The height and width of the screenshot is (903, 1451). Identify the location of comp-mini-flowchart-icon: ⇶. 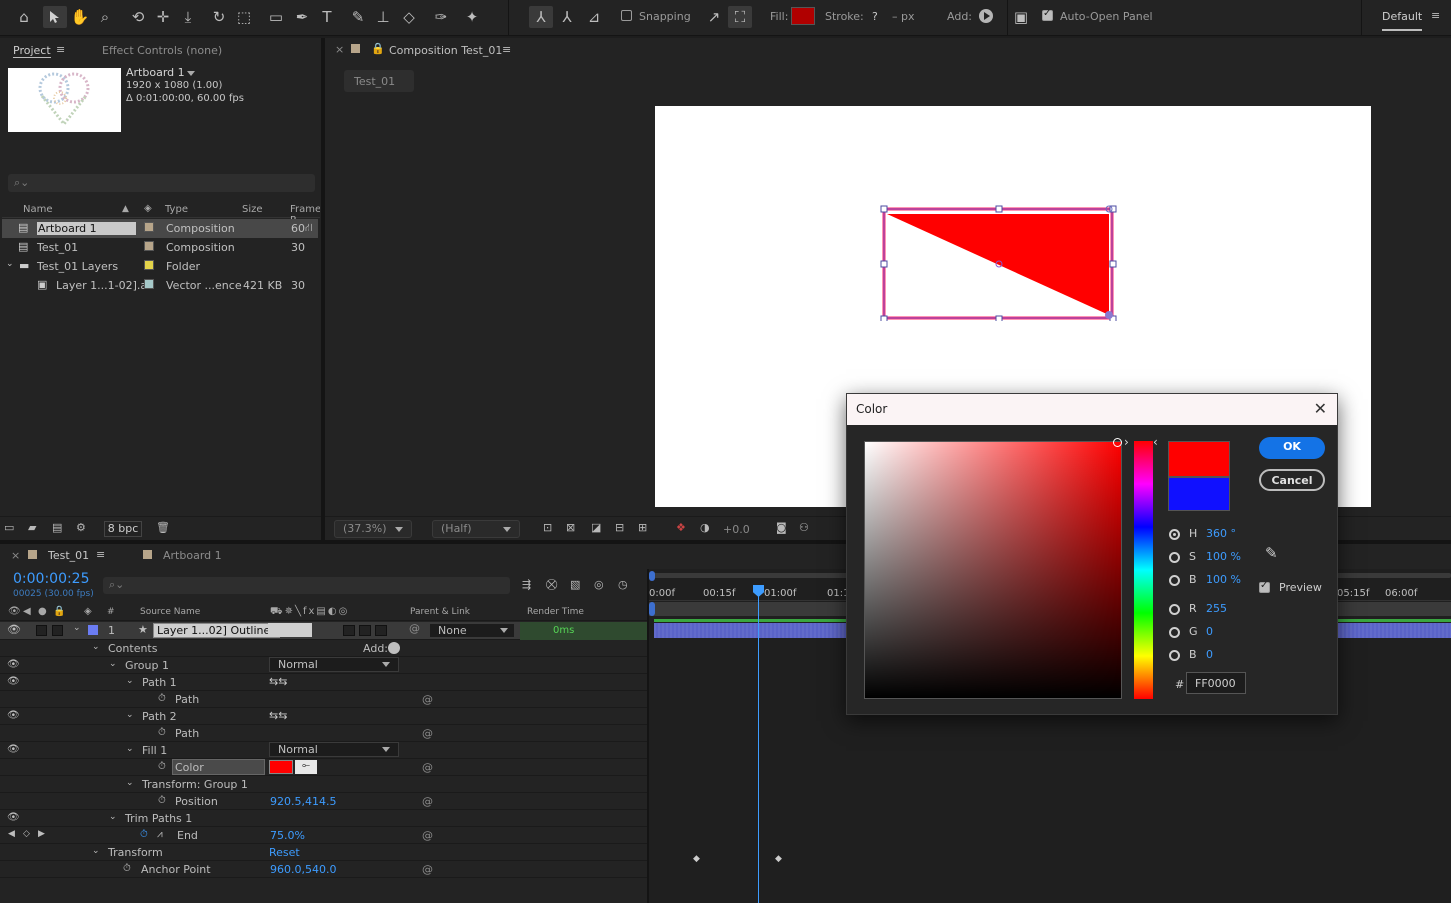
(526, 584).